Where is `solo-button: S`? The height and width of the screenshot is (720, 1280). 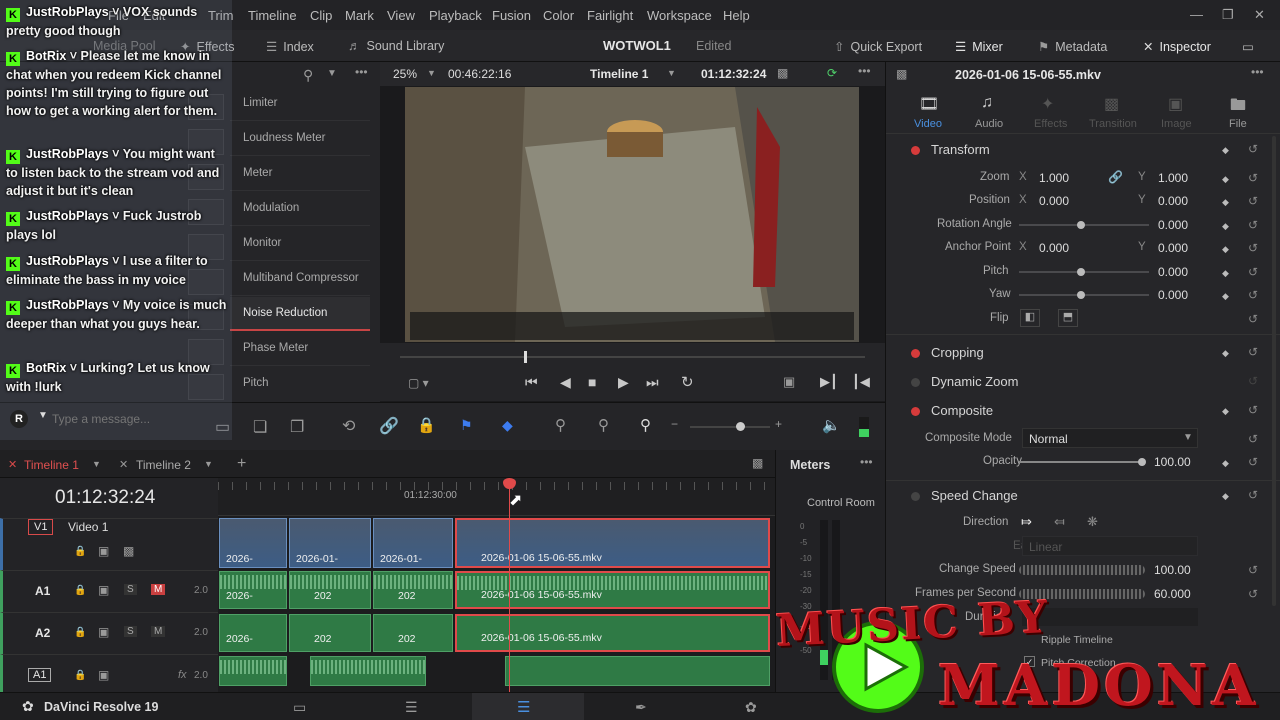 solo-button: S is located at coordinates (130, 631).